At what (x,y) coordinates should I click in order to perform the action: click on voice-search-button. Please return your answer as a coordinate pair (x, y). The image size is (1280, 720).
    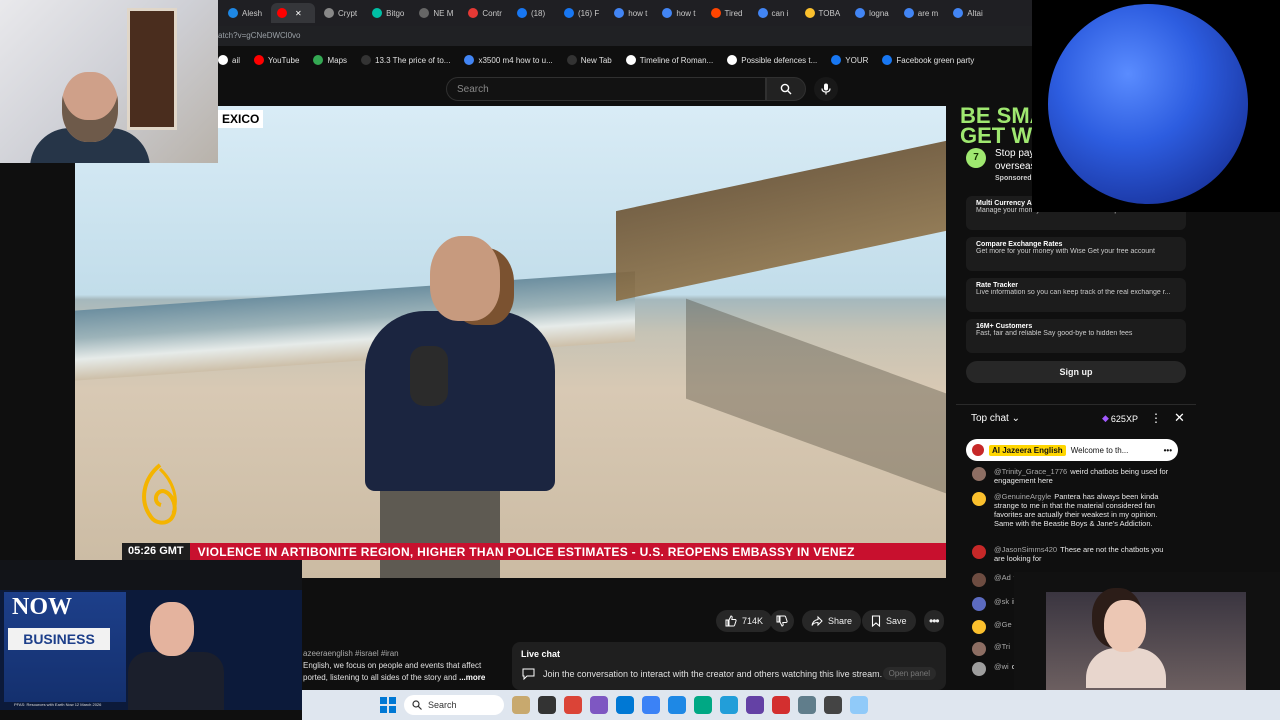
    Looking at the image, I should click on (826, 89).